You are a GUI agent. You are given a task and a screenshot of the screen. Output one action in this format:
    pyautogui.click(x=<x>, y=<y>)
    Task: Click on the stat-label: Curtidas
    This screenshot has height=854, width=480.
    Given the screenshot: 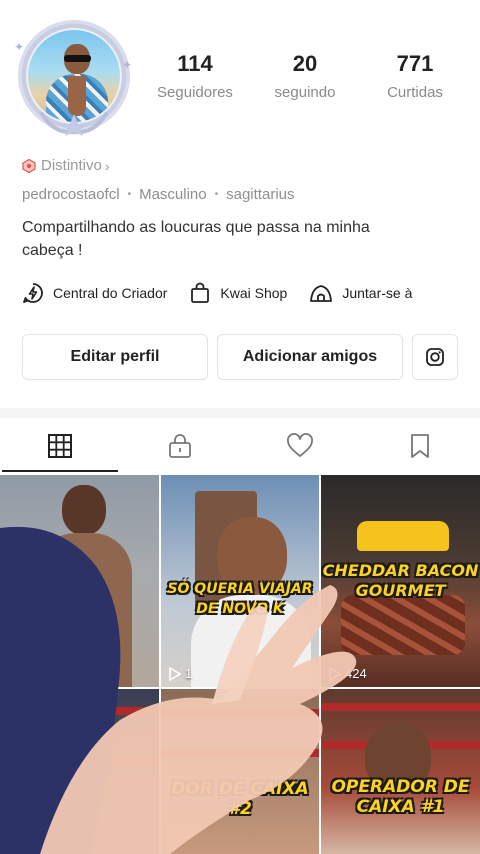 What is the action you would take?
    pyautogui.click(x=415, y=92)
    